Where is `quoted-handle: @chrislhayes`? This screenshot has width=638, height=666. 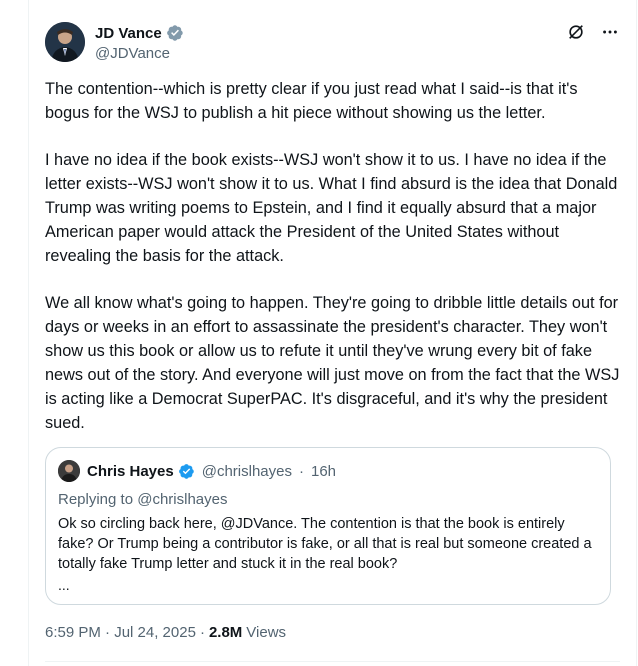
quoted-handle: @chrislhayes is located at coordinates (247, 471).